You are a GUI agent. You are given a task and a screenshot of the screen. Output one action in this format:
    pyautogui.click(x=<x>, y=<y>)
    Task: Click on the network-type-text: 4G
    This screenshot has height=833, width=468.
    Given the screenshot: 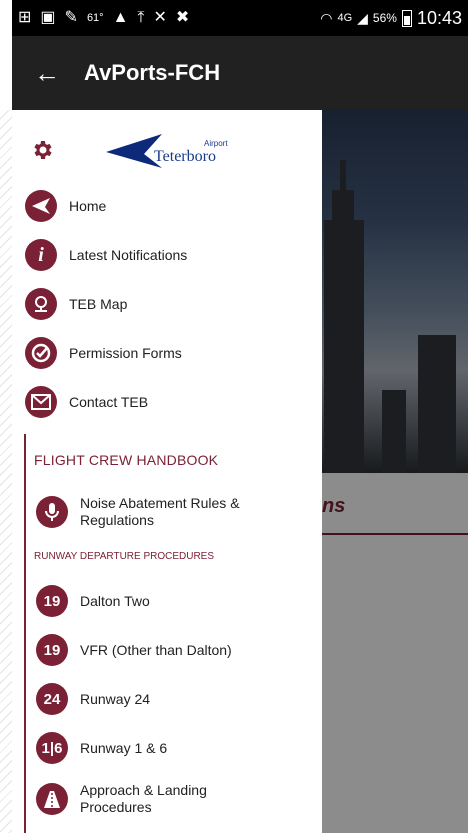 What is the action you would take?
    pyautogui.click(x=345, y=18)
    